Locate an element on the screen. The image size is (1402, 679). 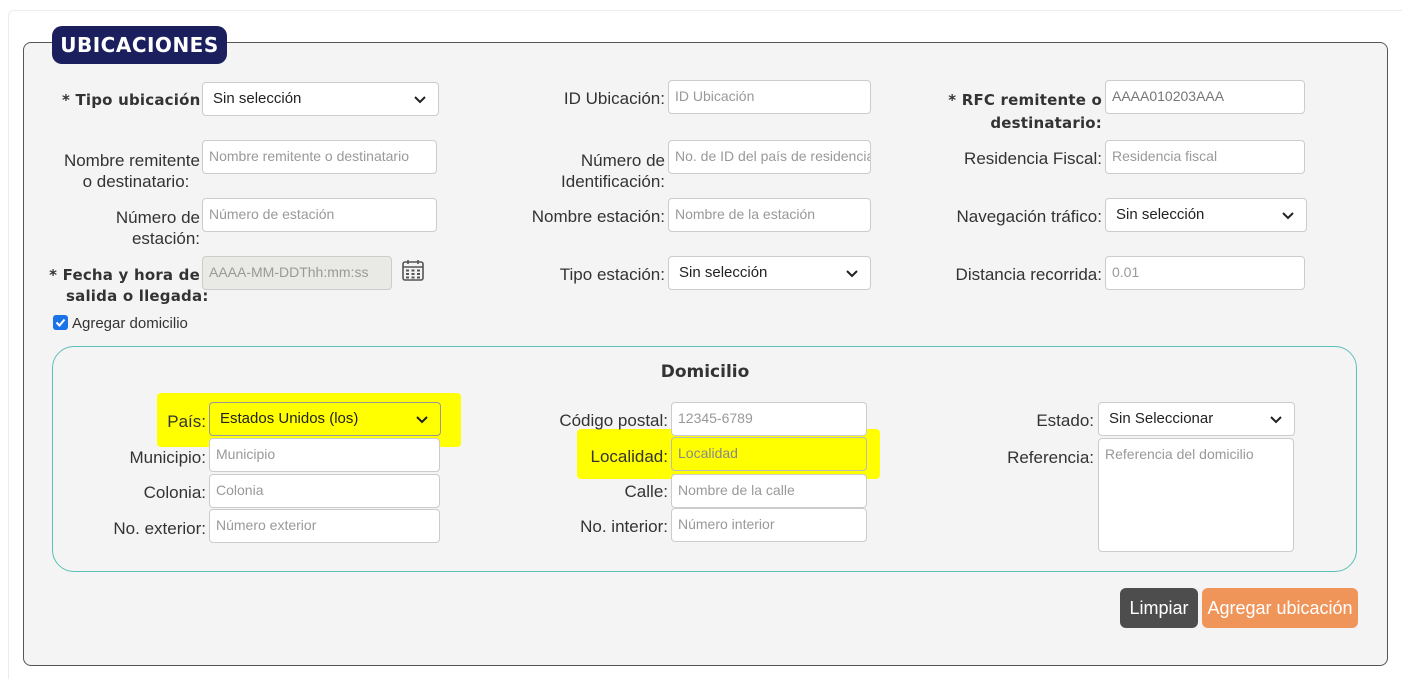
numero-identificacion-input: No. de ID del país de residencia is located at coordinates (769, 157).